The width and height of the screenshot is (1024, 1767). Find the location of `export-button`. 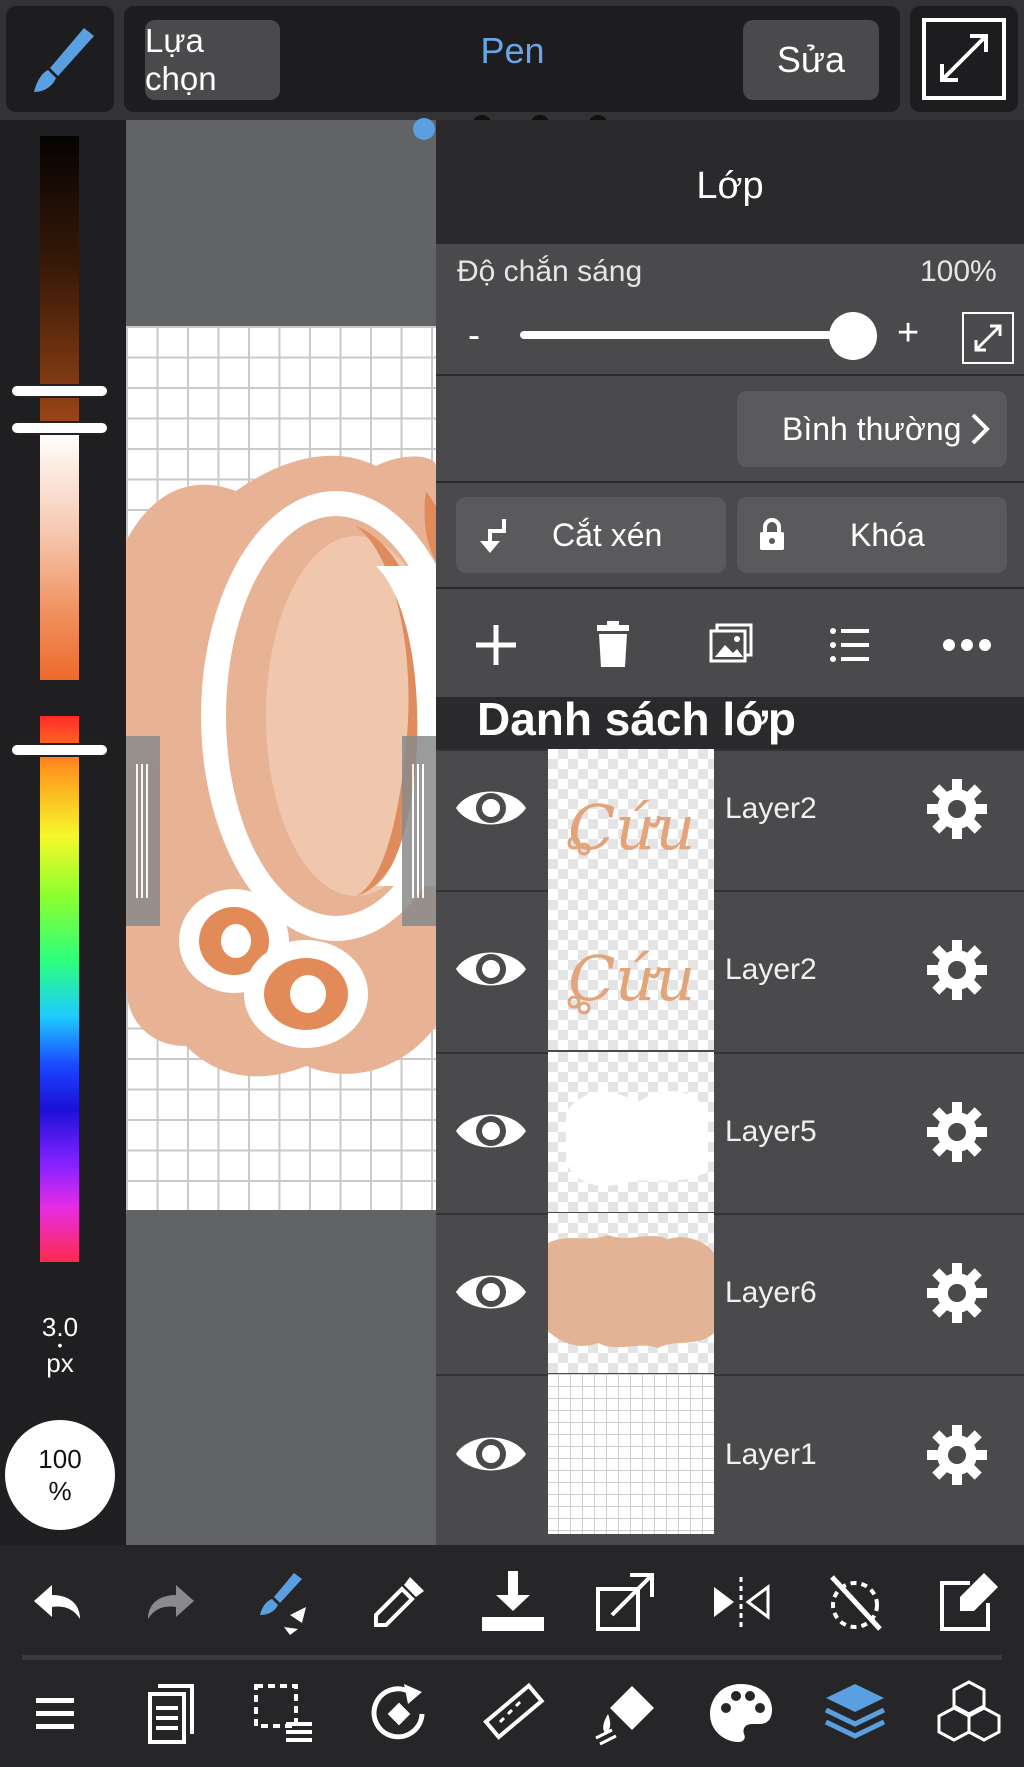

export-button is located at coordinates (627, 1602).